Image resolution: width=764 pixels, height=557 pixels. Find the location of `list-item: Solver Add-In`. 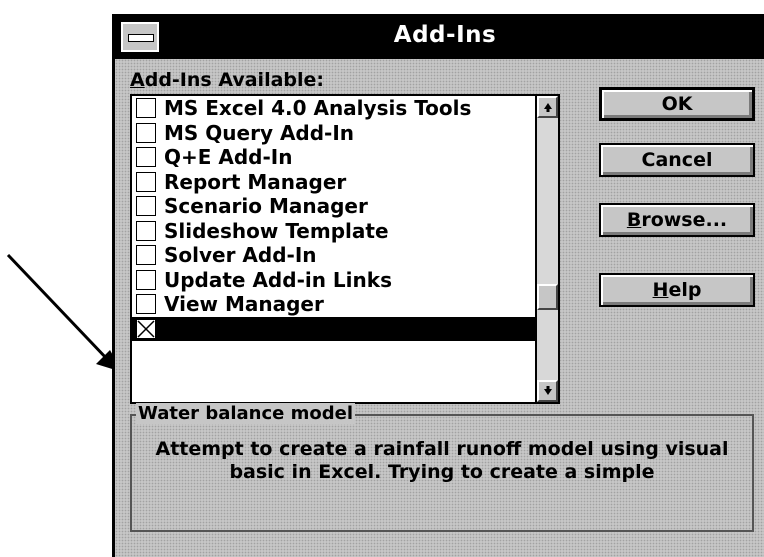

list-item: Solver Add-In is located at coordinates (345, 255).